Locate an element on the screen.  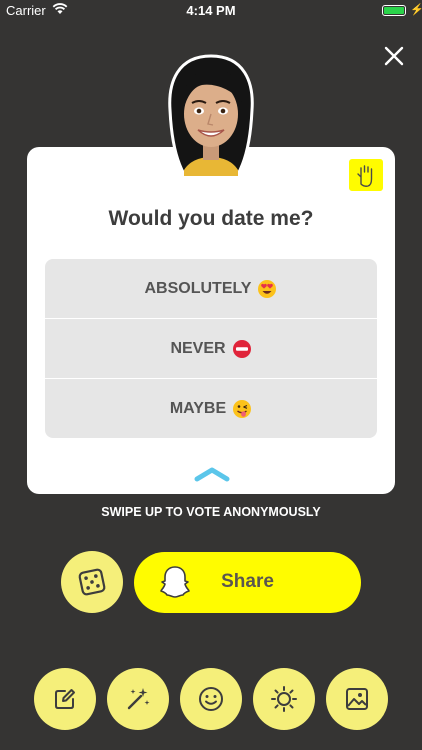
bitmoji-avatar is located at coordinates (211, 115).